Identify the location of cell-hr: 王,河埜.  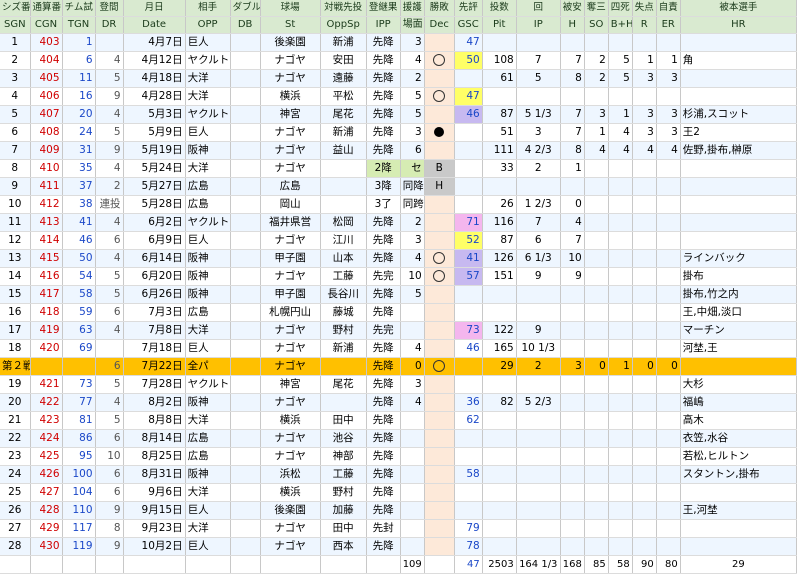
(739, 510).